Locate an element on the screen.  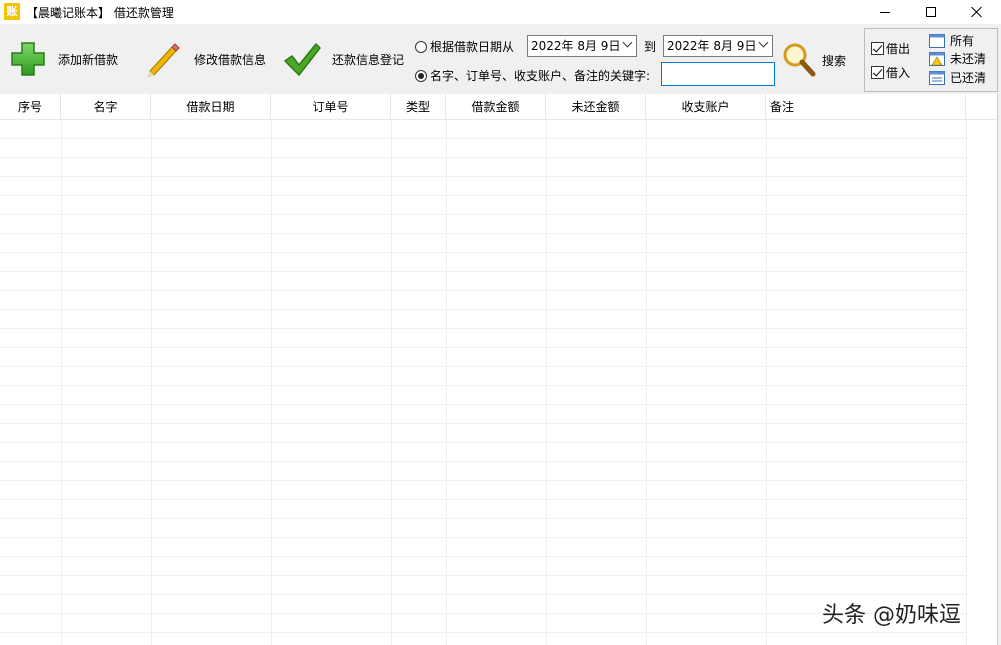
done-list-icon is located at coordinates (937, 77).